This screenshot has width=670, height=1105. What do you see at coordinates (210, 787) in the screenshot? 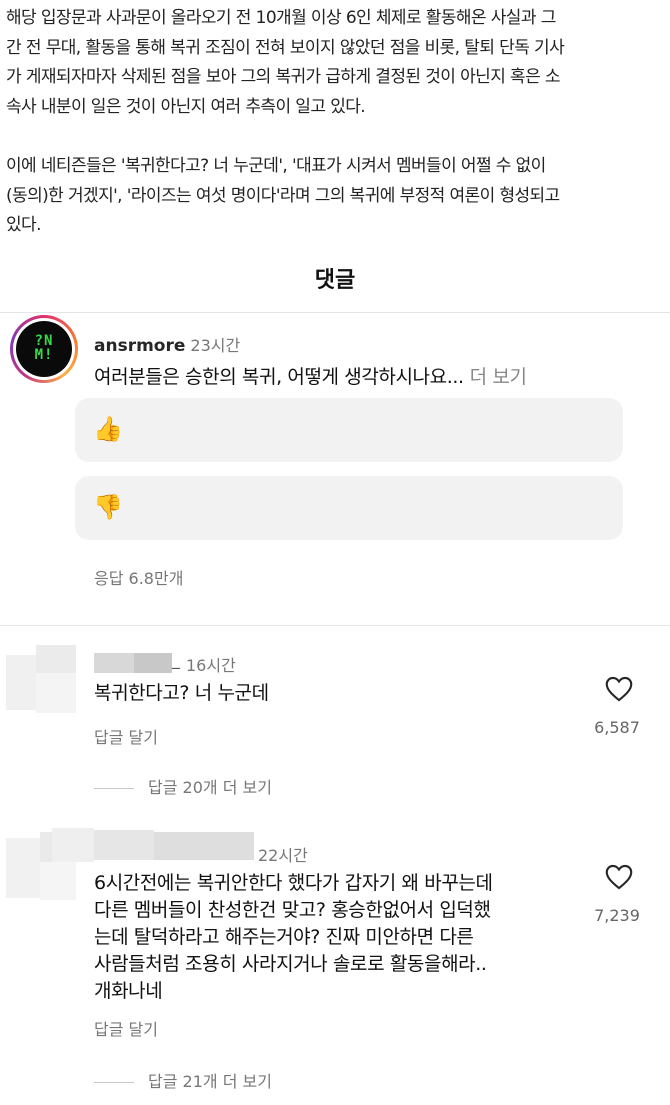
I see `view-replies-label: 답글 20개 더 보기` at bounding box center [210, 787].